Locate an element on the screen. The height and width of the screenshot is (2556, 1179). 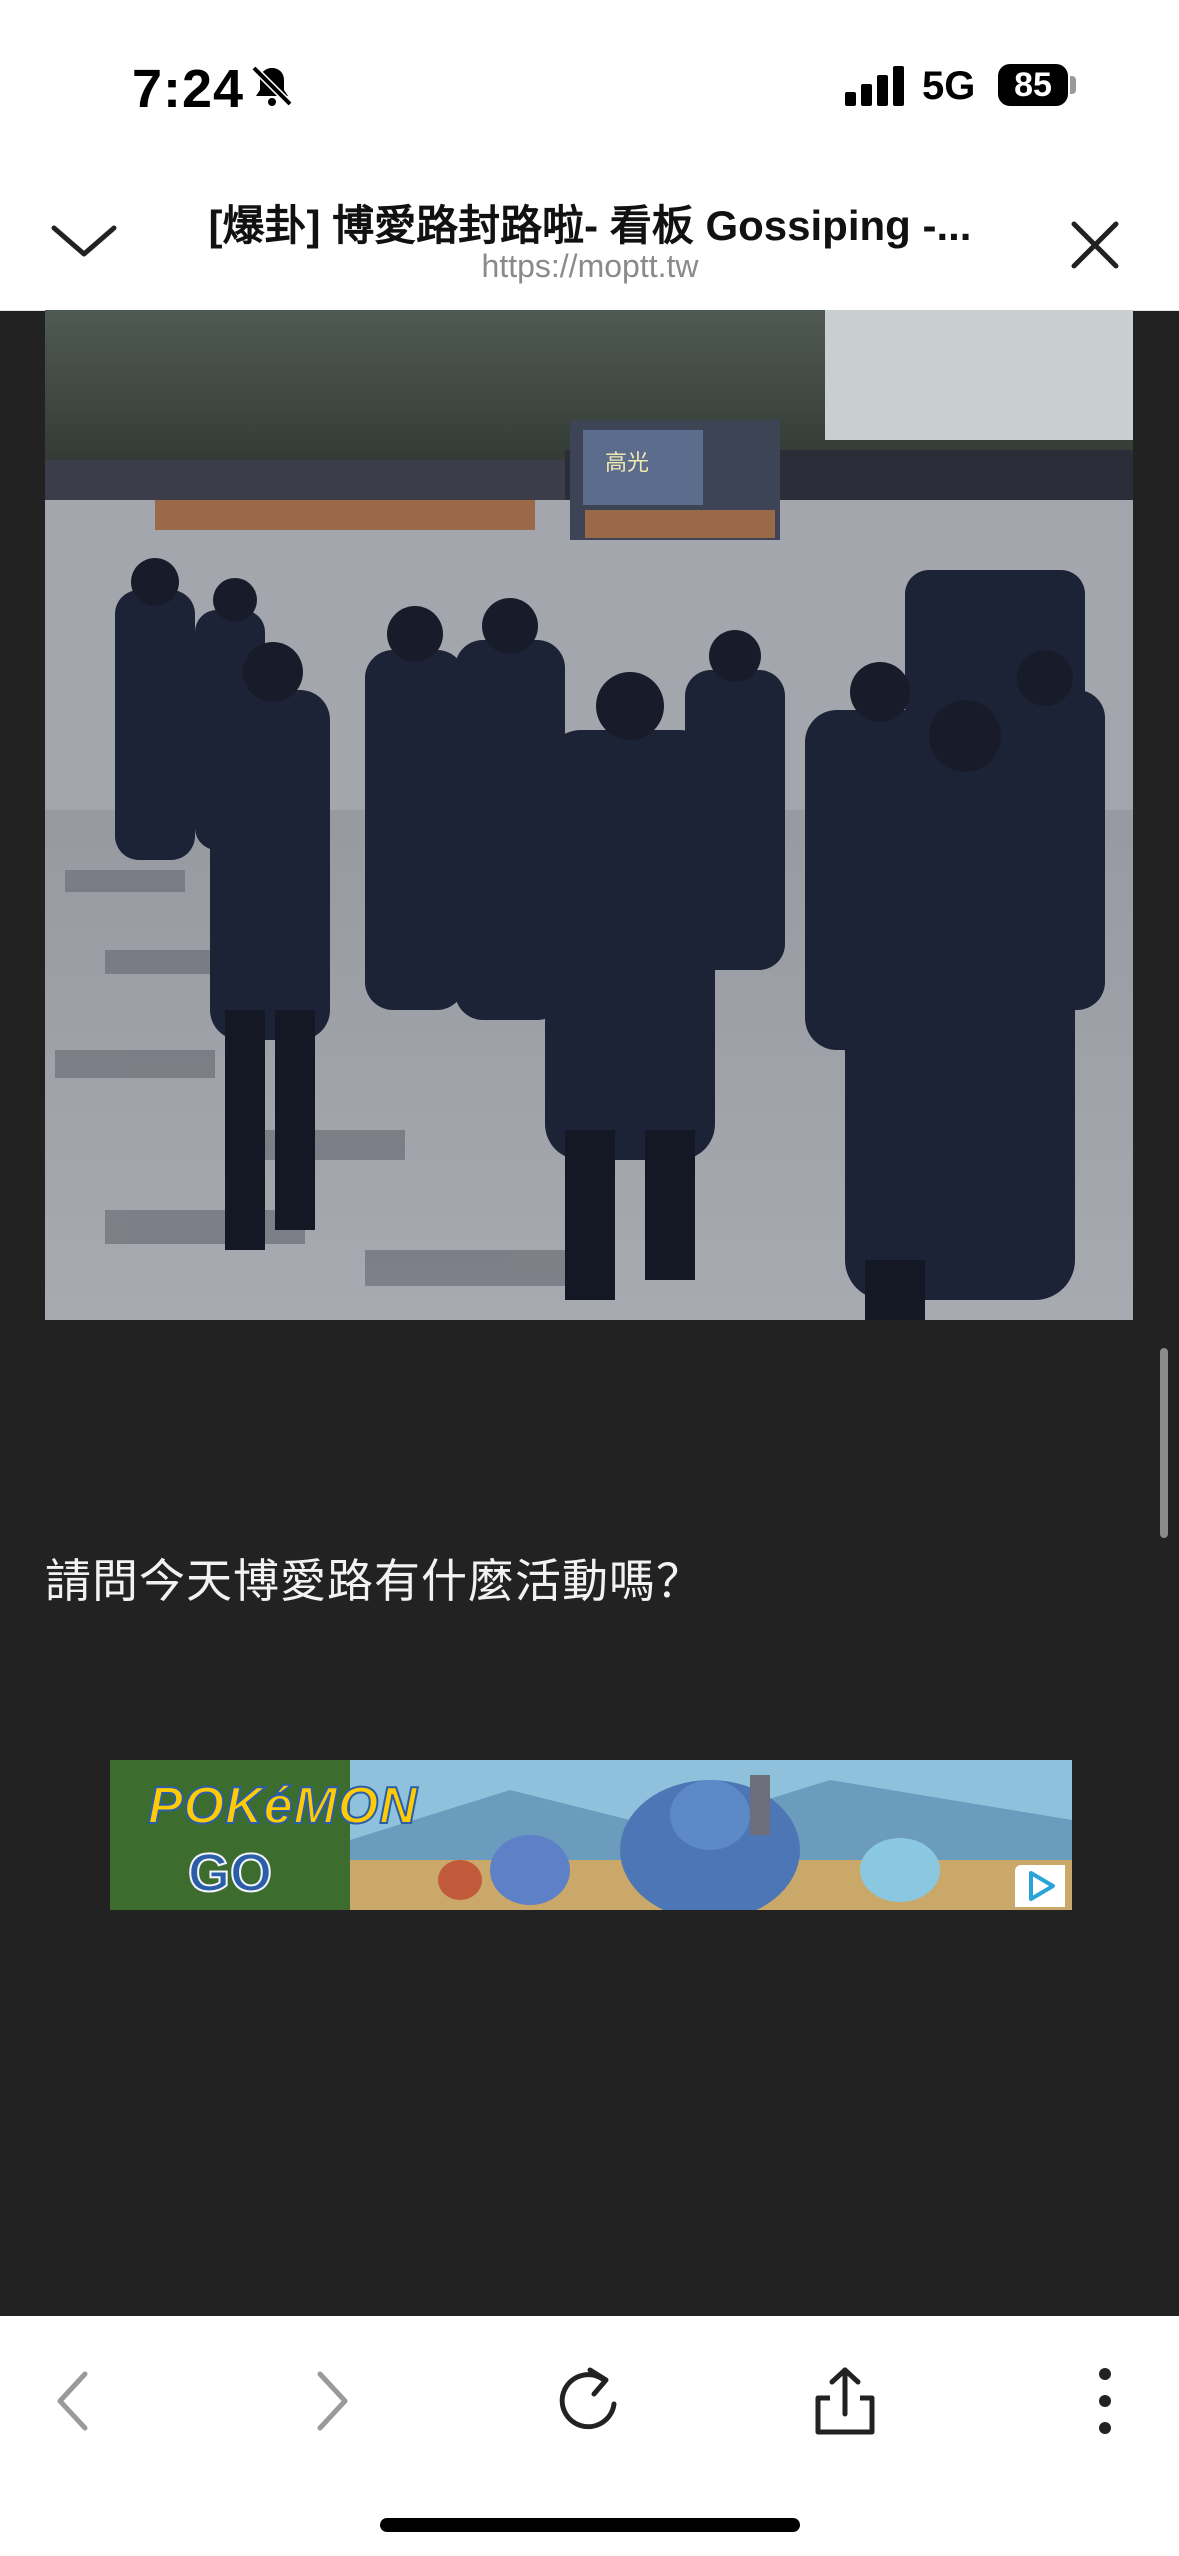
status-bar: 7:24 5G 85 is located at coordinates (589, 85).